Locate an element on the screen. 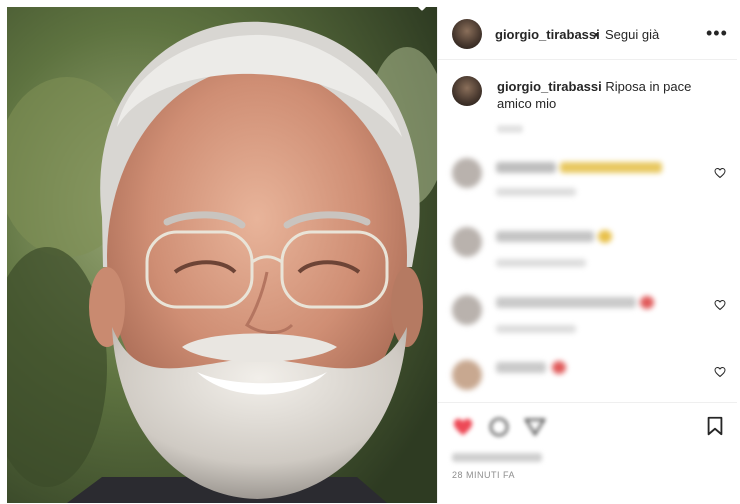 The width and height of the screenshot is (740, 504). post-header: giorgio_tirabassi • Segui già ••• is located at coordinates (587, 33).